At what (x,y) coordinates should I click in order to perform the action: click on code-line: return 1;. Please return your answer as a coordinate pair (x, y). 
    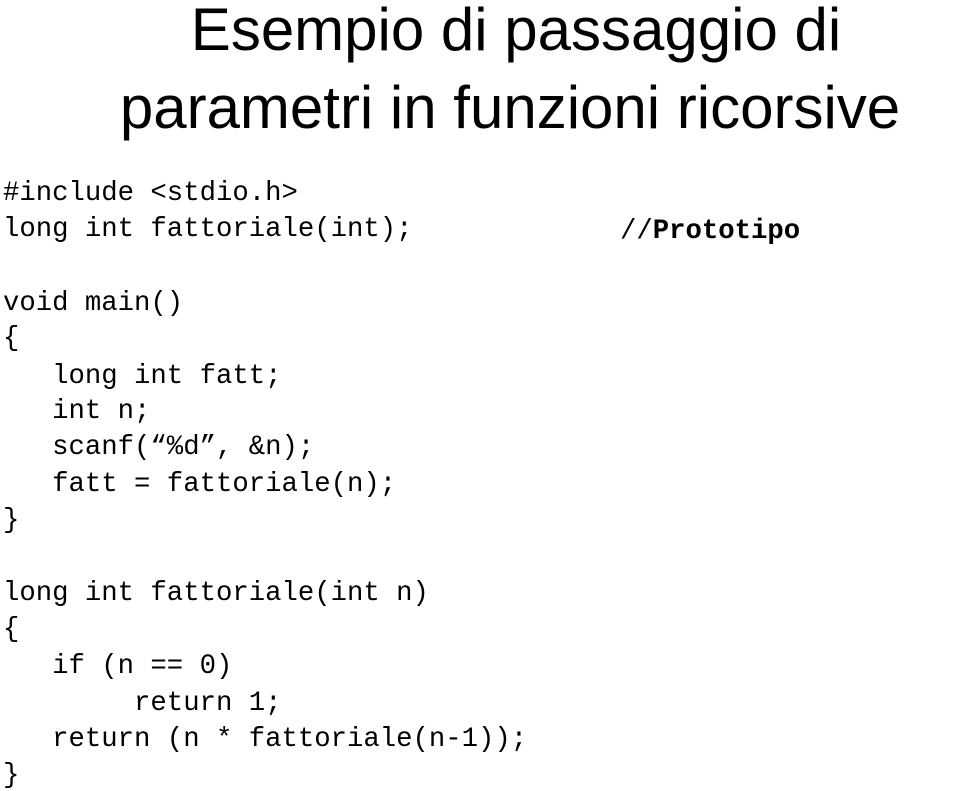
    Looking at the image, I should click on (142, 703).